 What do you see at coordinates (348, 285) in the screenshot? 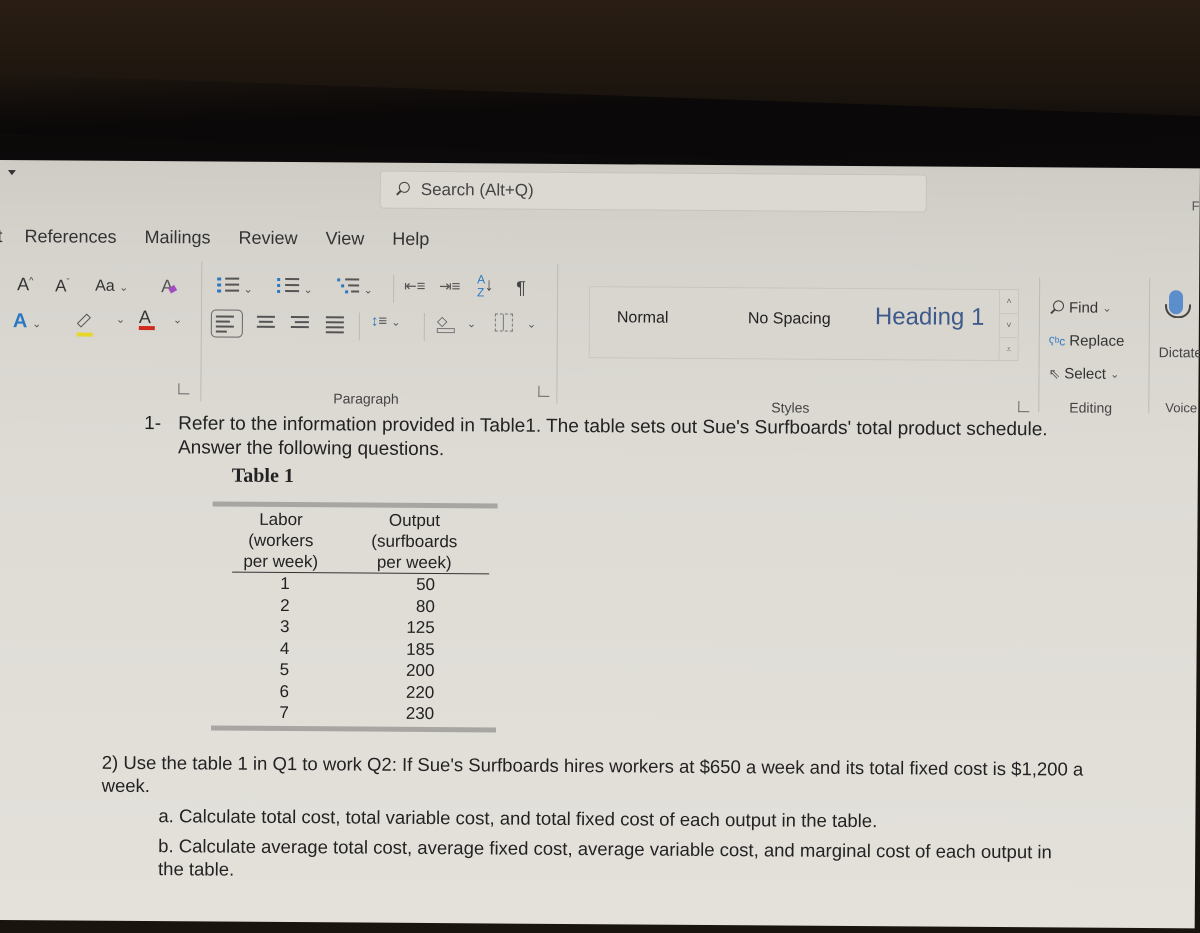
I see `multilevel-list-icon` at bounding box center [348, 285].